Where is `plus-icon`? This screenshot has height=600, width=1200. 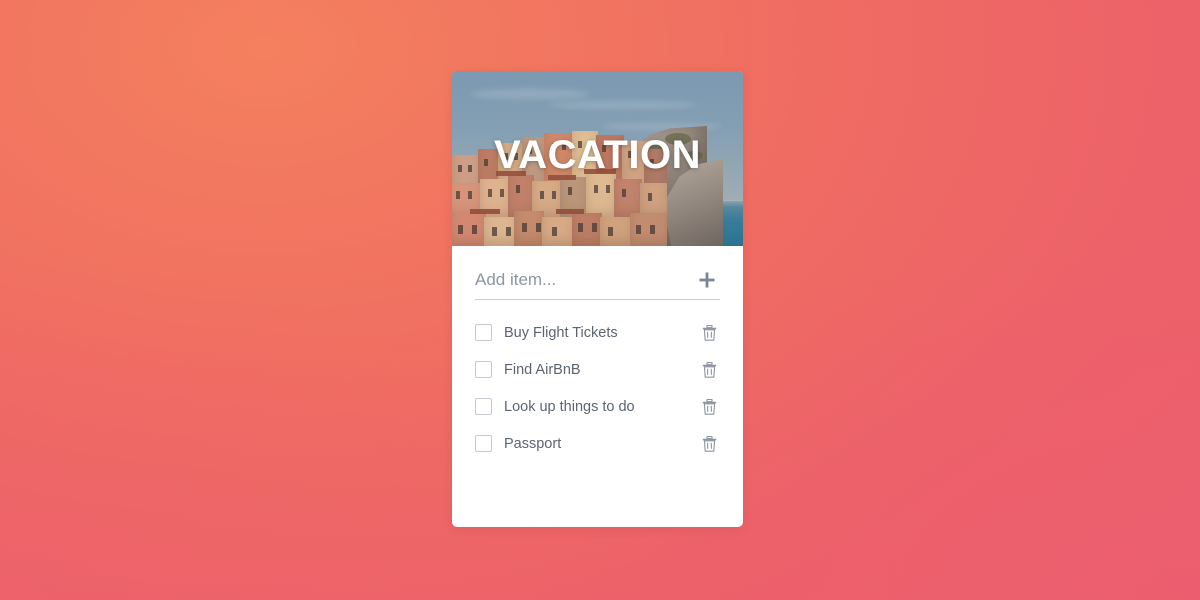
plus-icon is located at coordinates (707, 279).